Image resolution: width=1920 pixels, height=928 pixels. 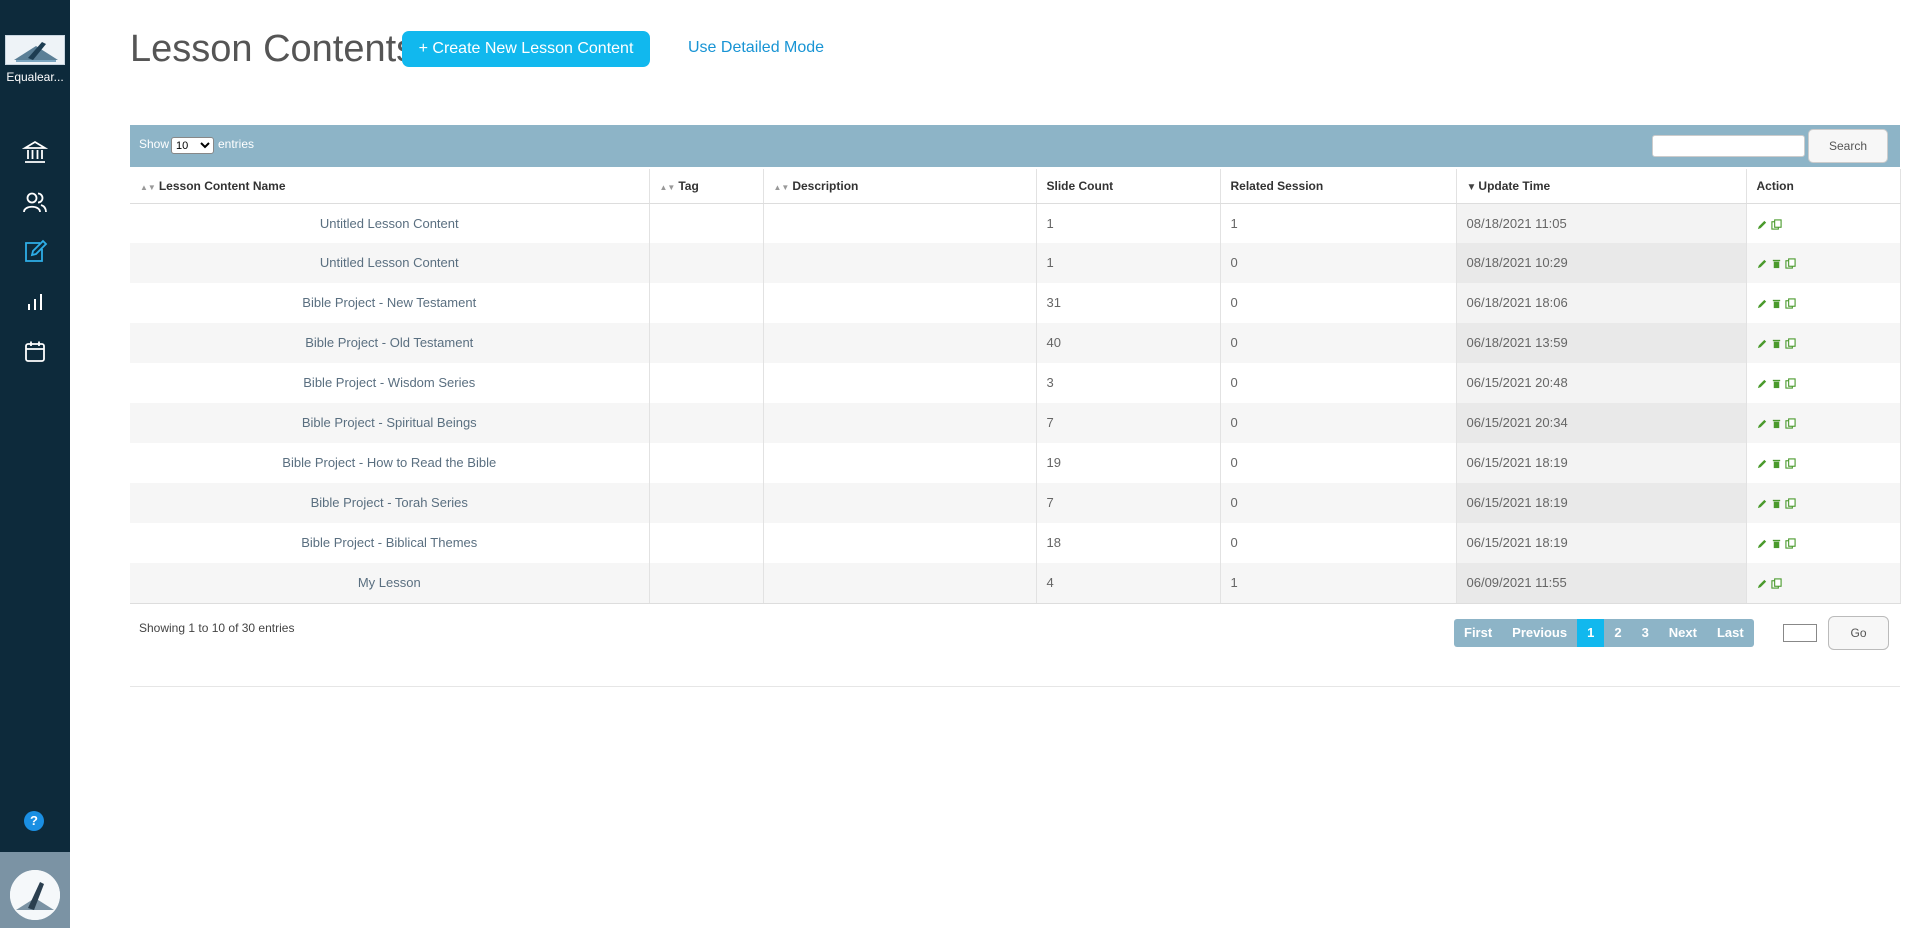 What do you see at coordinates (390, 186) in the screenshot?
I see `column-header-name: ▲▼ Lesson Content Name` at bounding box center [390, 186].